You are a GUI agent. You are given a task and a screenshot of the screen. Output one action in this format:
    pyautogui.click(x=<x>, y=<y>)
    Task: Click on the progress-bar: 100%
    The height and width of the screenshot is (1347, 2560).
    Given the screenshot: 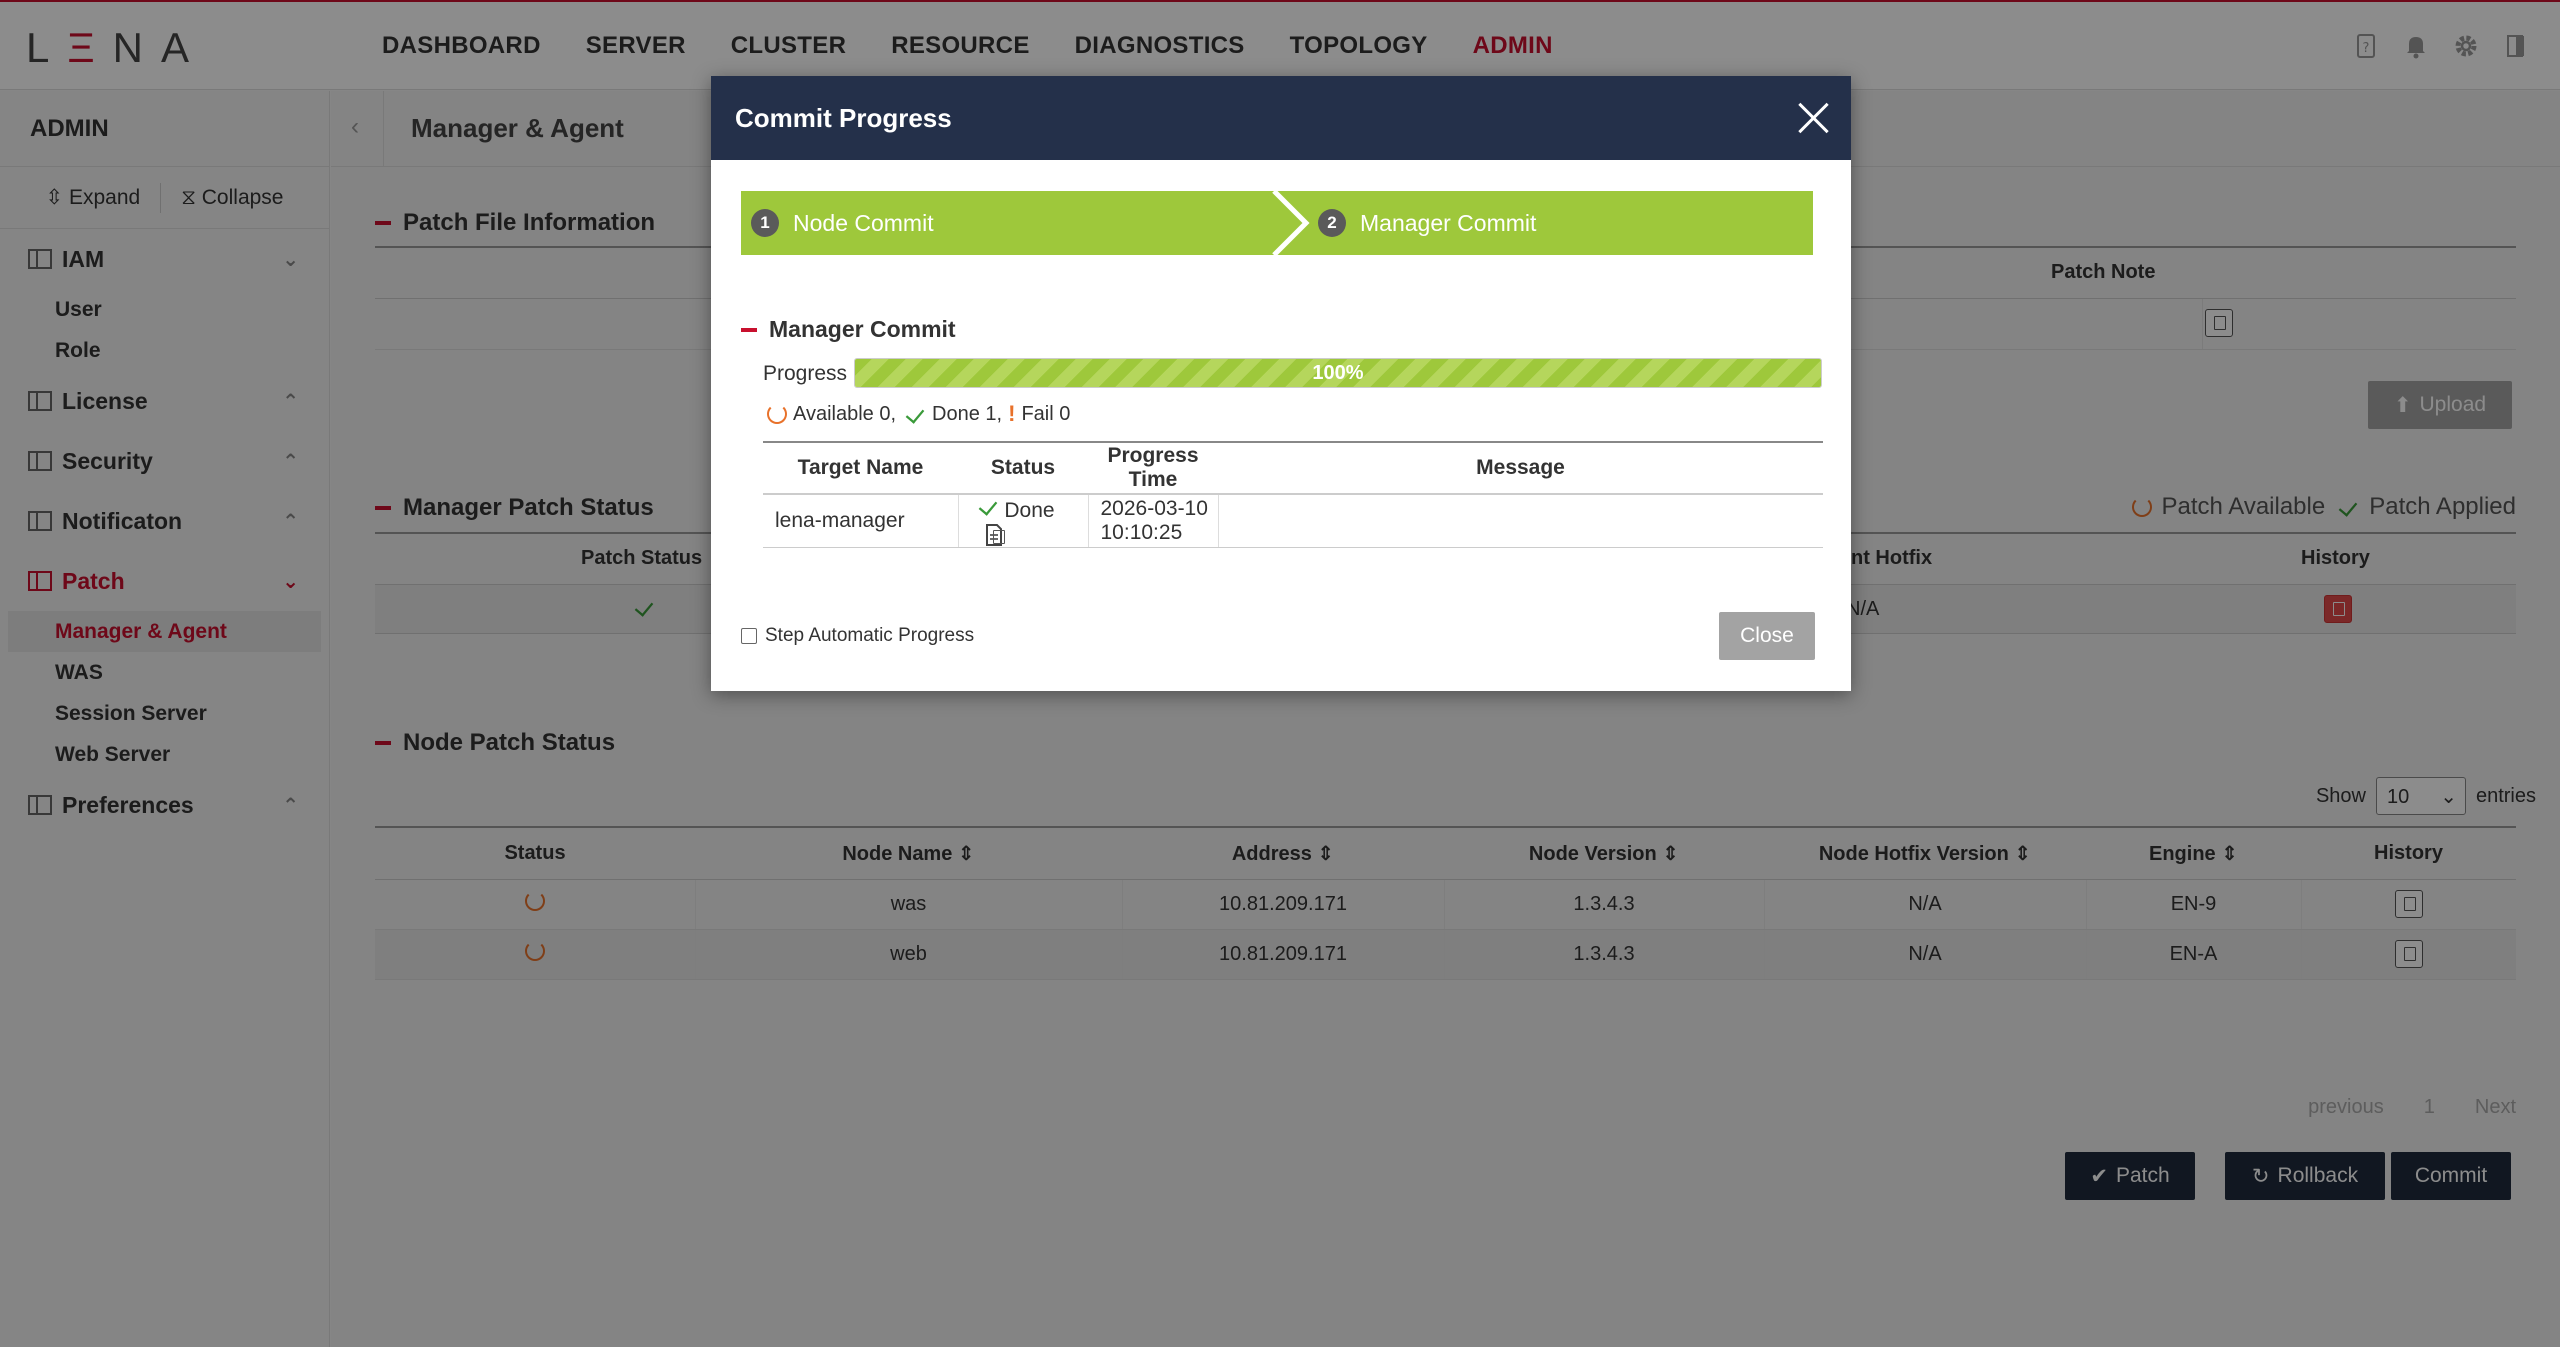 What is the action you would take?
    pyautogui.click(x=1338, y=373)
    